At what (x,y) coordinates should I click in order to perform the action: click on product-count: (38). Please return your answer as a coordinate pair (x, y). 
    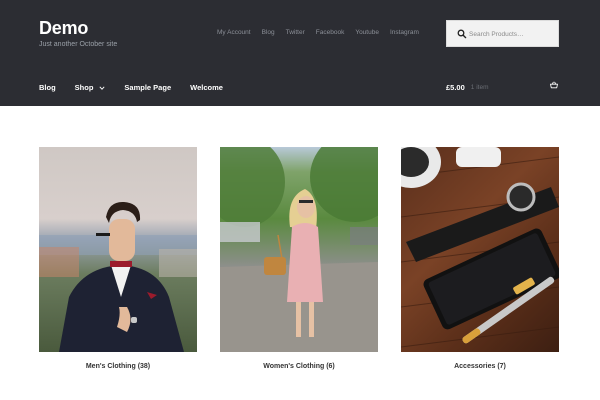
    Looking at the image, I should click on (144, 366).